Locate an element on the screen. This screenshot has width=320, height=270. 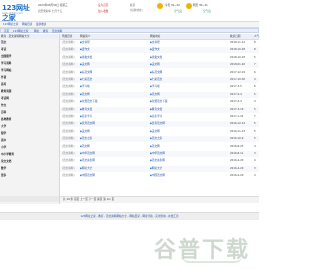
row-title-link: 七彩范文 is located at coordinates (86, 80).